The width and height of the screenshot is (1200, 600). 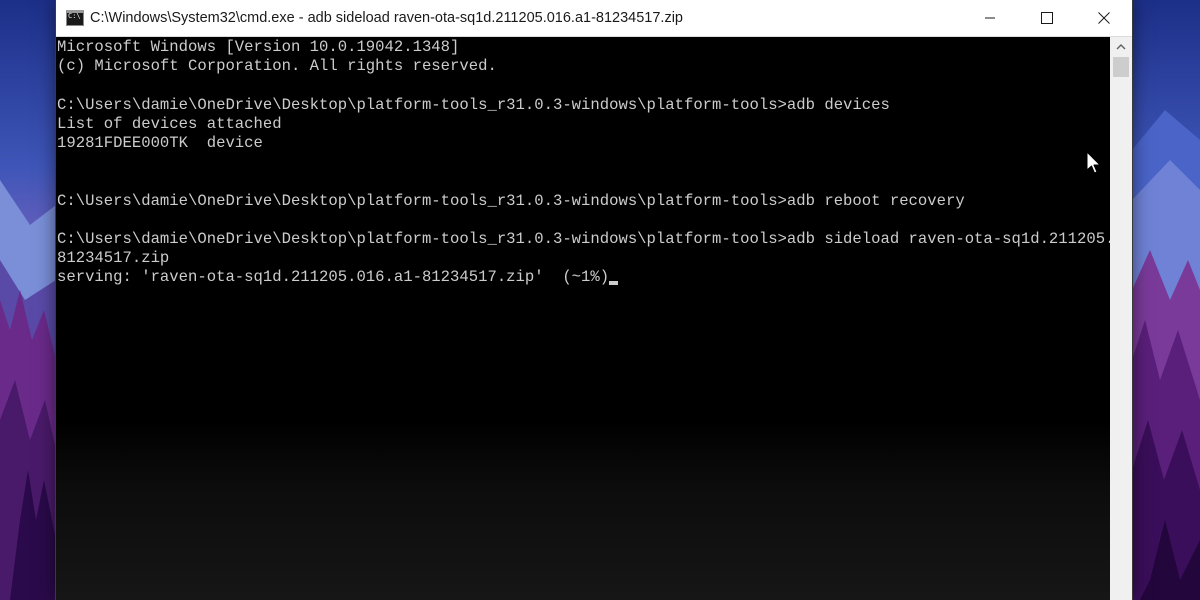 I want to click on minimize-icon, so click(x=989, y=18).